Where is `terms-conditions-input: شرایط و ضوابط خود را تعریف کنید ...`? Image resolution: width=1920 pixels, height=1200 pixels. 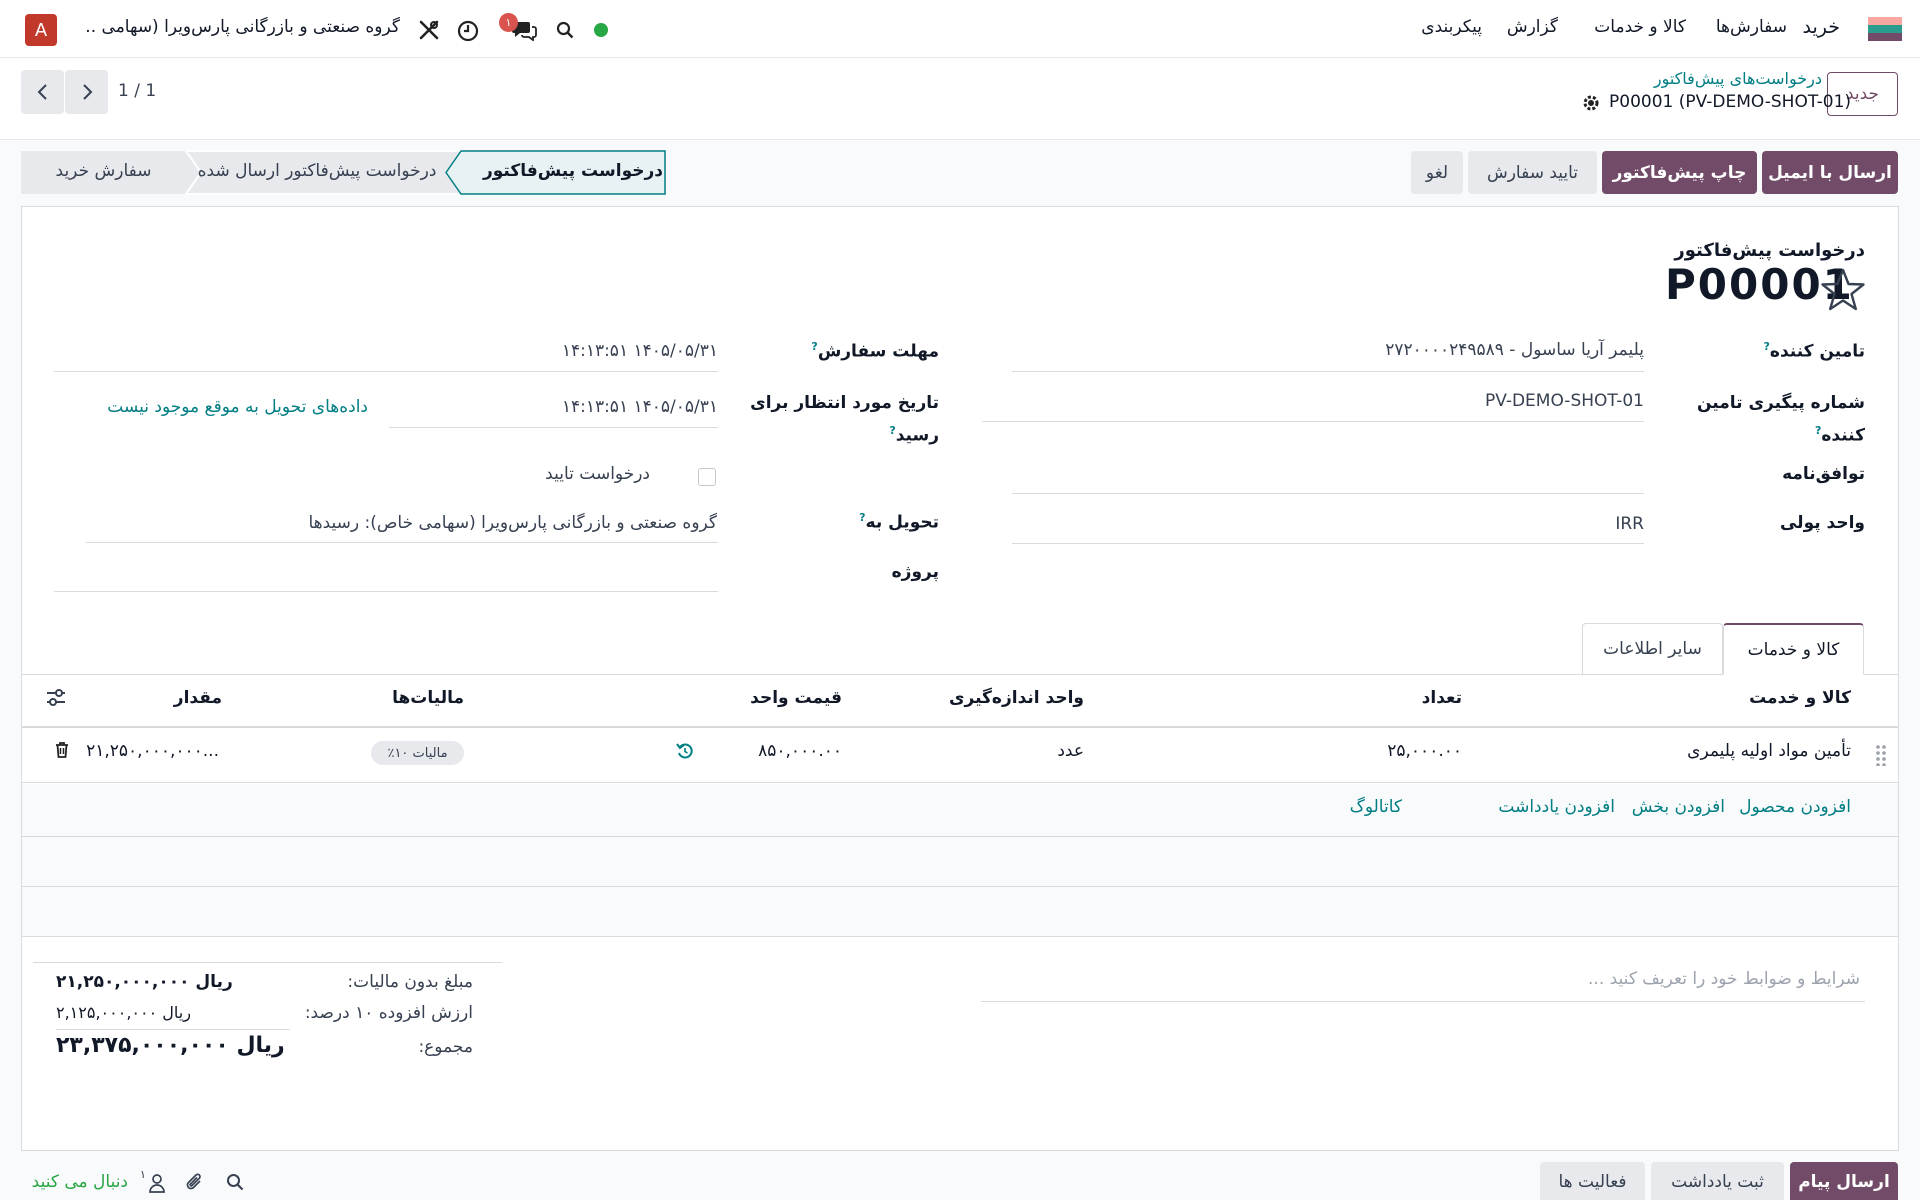 terms-conditions-input: شرایط و ضوابط خود را تعریف کنید ... is located at coordinates (1724, 979).